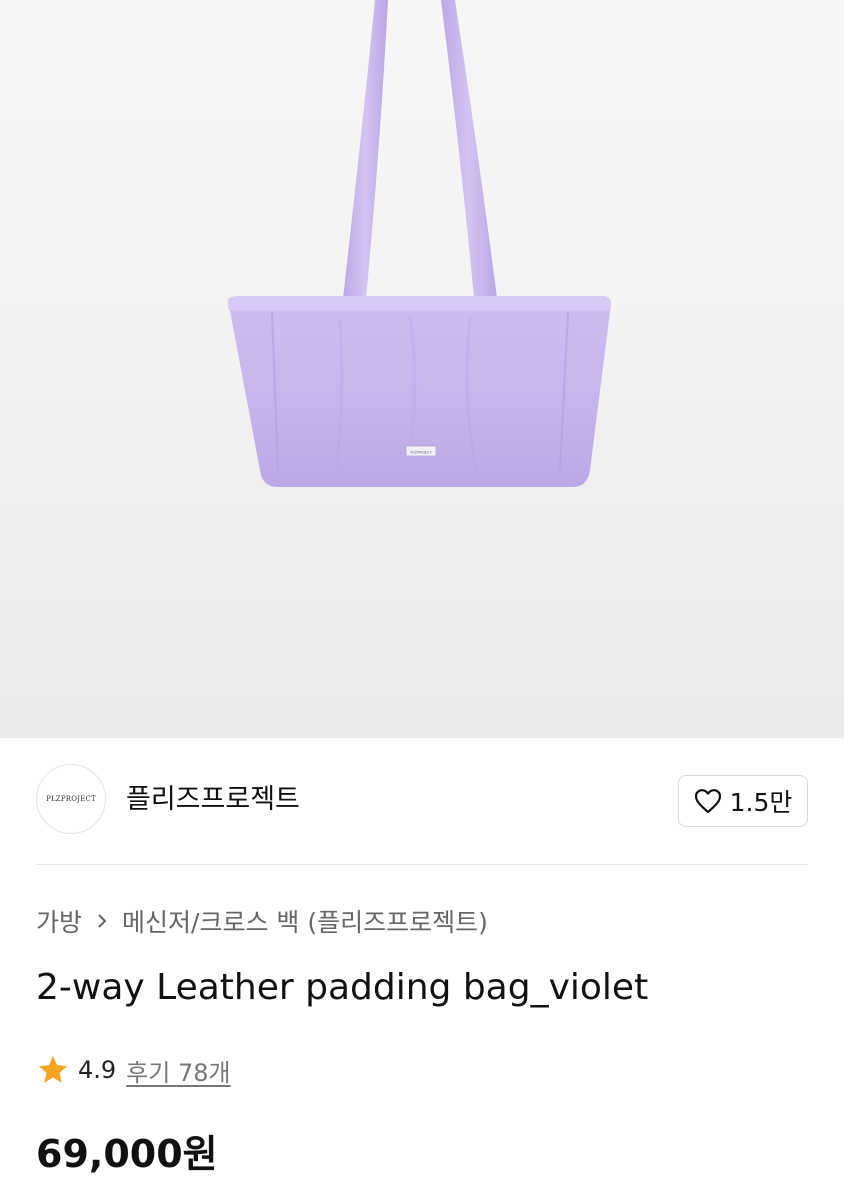  I want to click on brand-logo-text: PLZPROJECT, so click(71, 799).